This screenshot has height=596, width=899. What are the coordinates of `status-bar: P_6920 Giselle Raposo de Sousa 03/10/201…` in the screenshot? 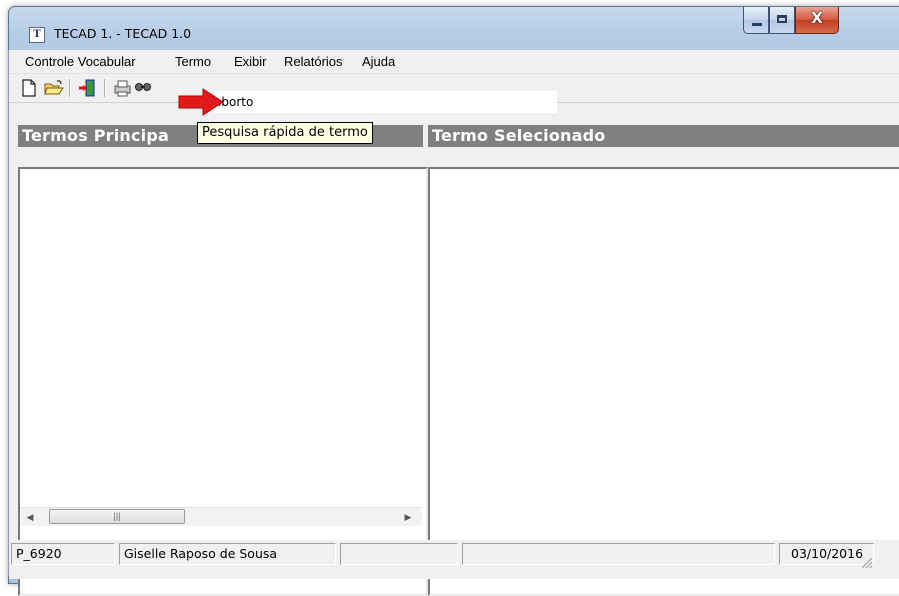 It's located at (454, 559).